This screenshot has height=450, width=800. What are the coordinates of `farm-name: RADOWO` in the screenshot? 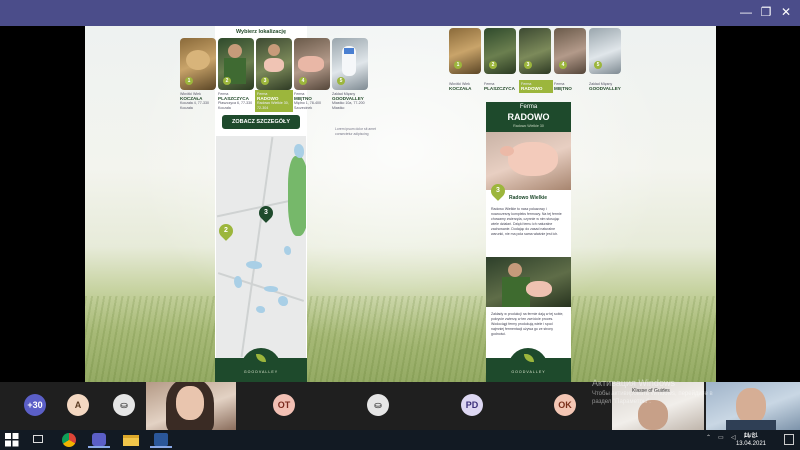 It's located at (528, 117).